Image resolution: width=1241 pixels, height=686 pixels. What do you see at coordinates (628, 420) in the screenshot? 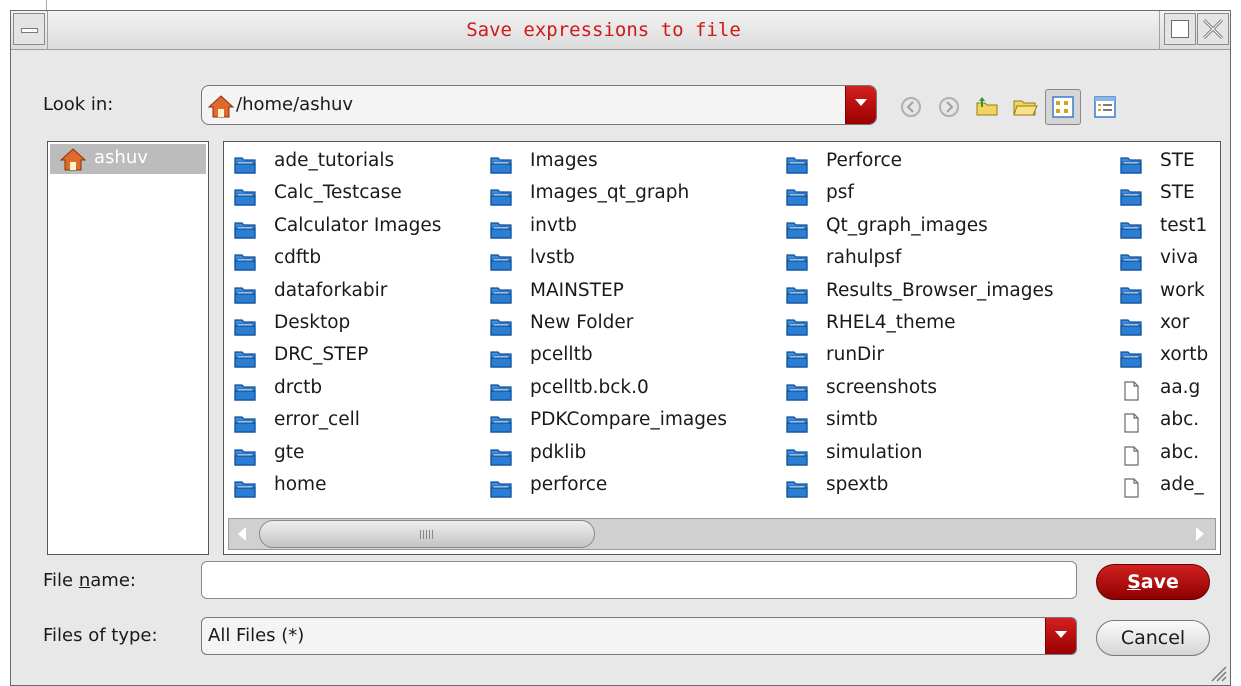
I see `list-item-label: PDKCompare_images` at bounding box center [628, 420].